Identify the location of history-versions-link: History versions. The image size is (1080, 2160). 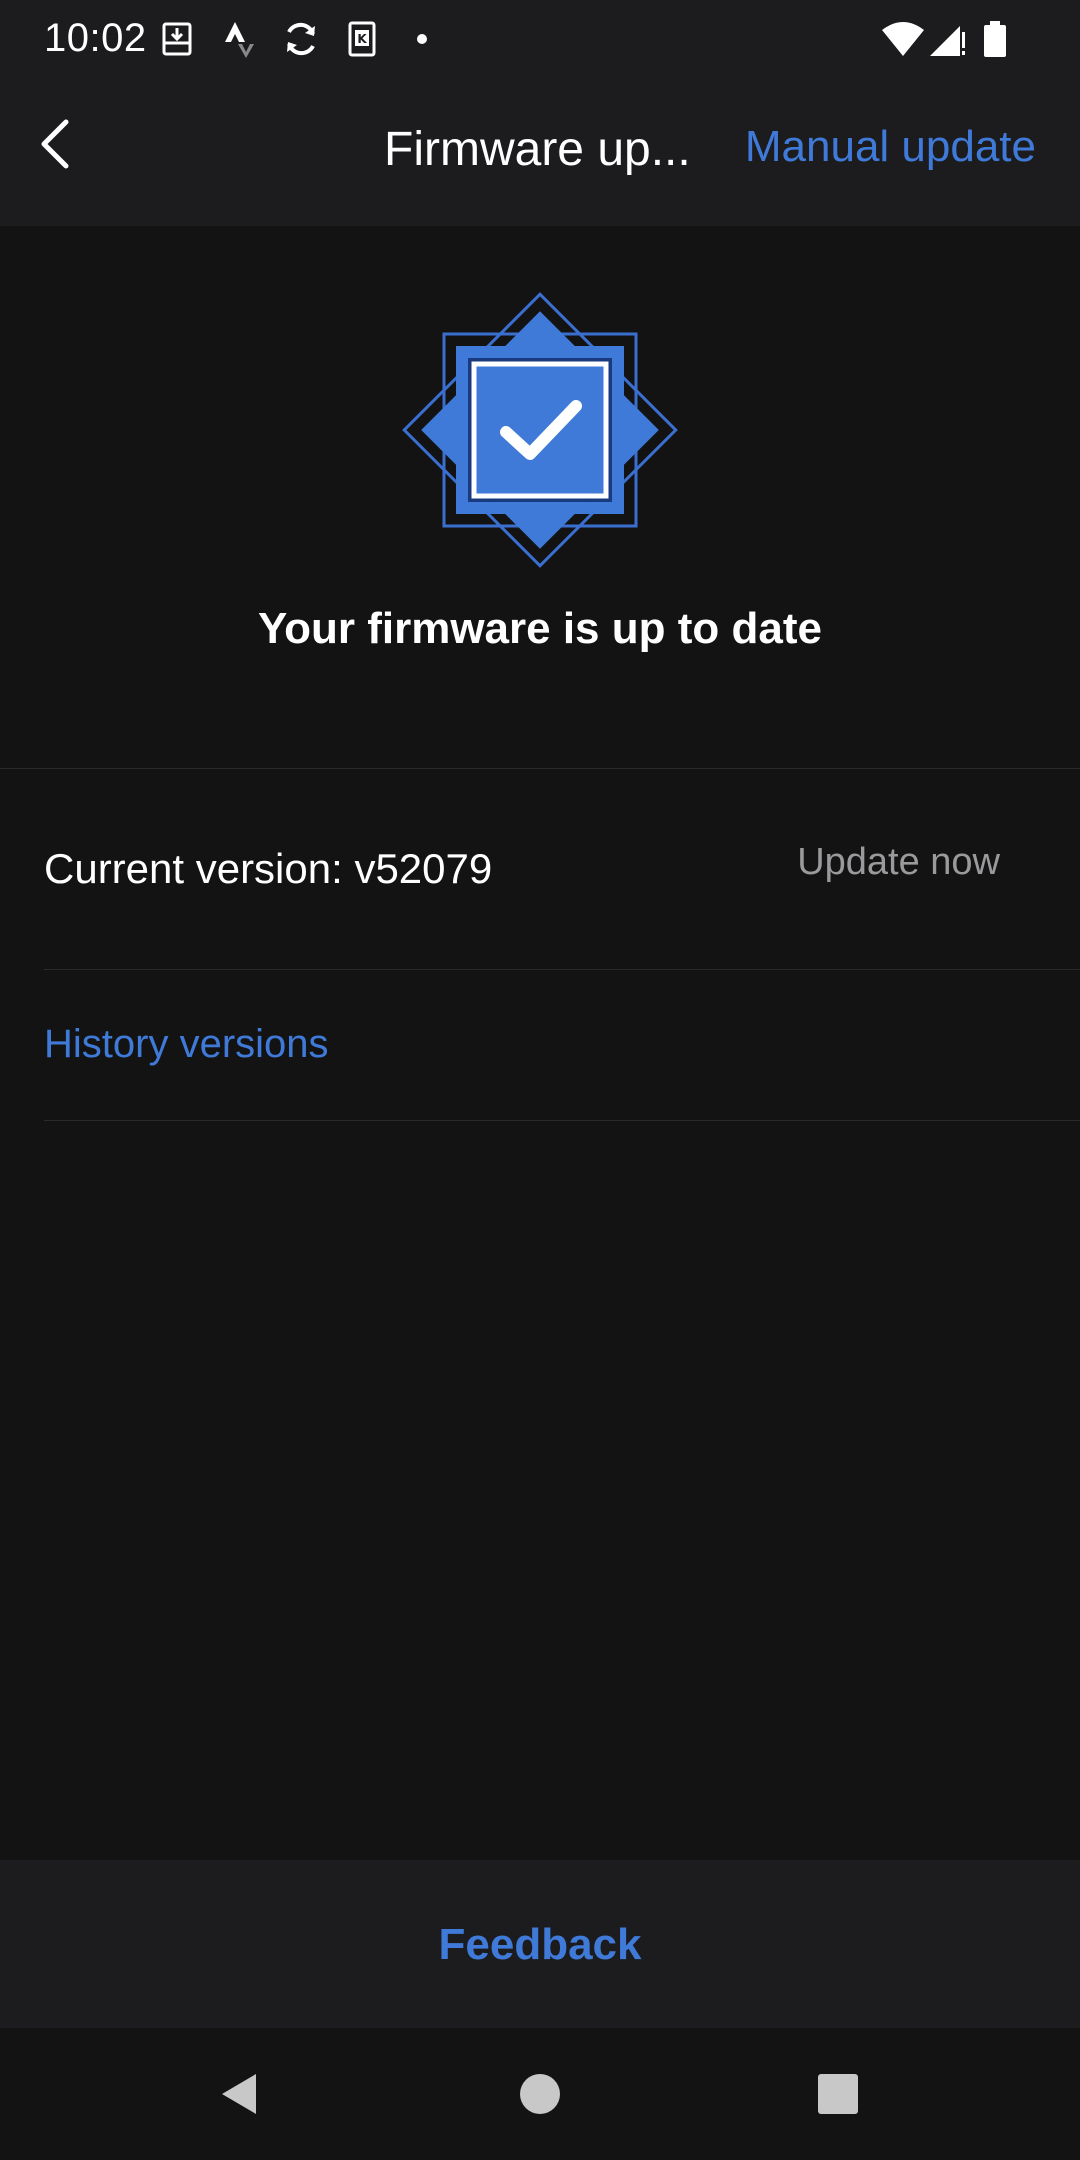
(186, 1044).